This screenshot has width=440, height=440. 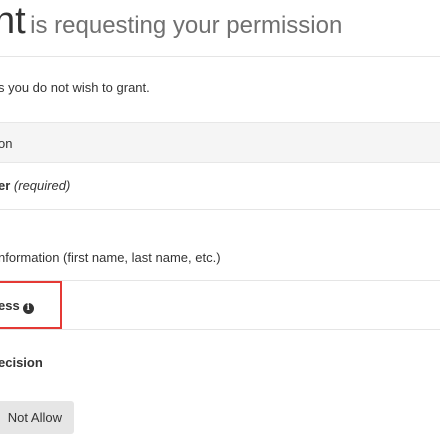 I want to click on scope-row-user: er (required), so click(x=35, y=185).